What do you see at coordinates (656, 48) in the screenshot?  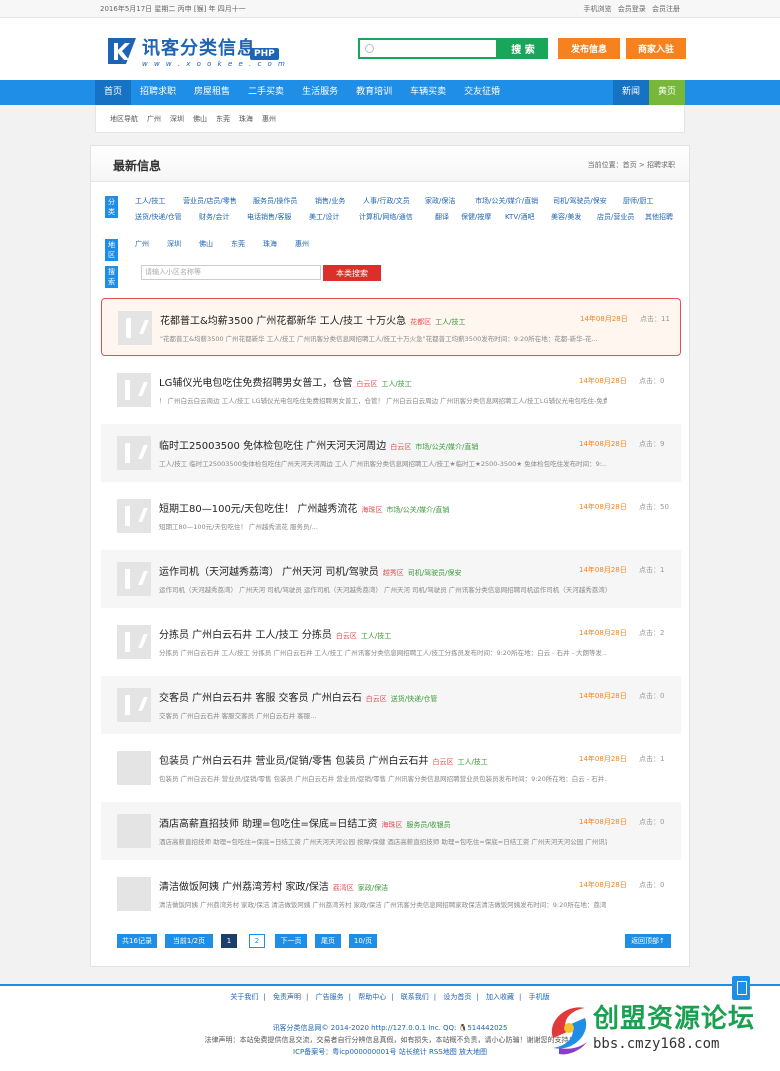 I see `merchant-join-button: 商家入驻` at bounding box center [656, 48].